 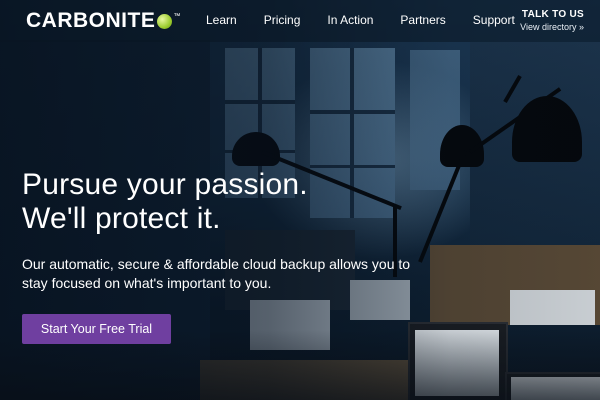 What do you see at coordinates (96, 329) in the screenshot?
I see `start-free-trial-button: Start Your Free Trial` at bounding box center [96, 329].